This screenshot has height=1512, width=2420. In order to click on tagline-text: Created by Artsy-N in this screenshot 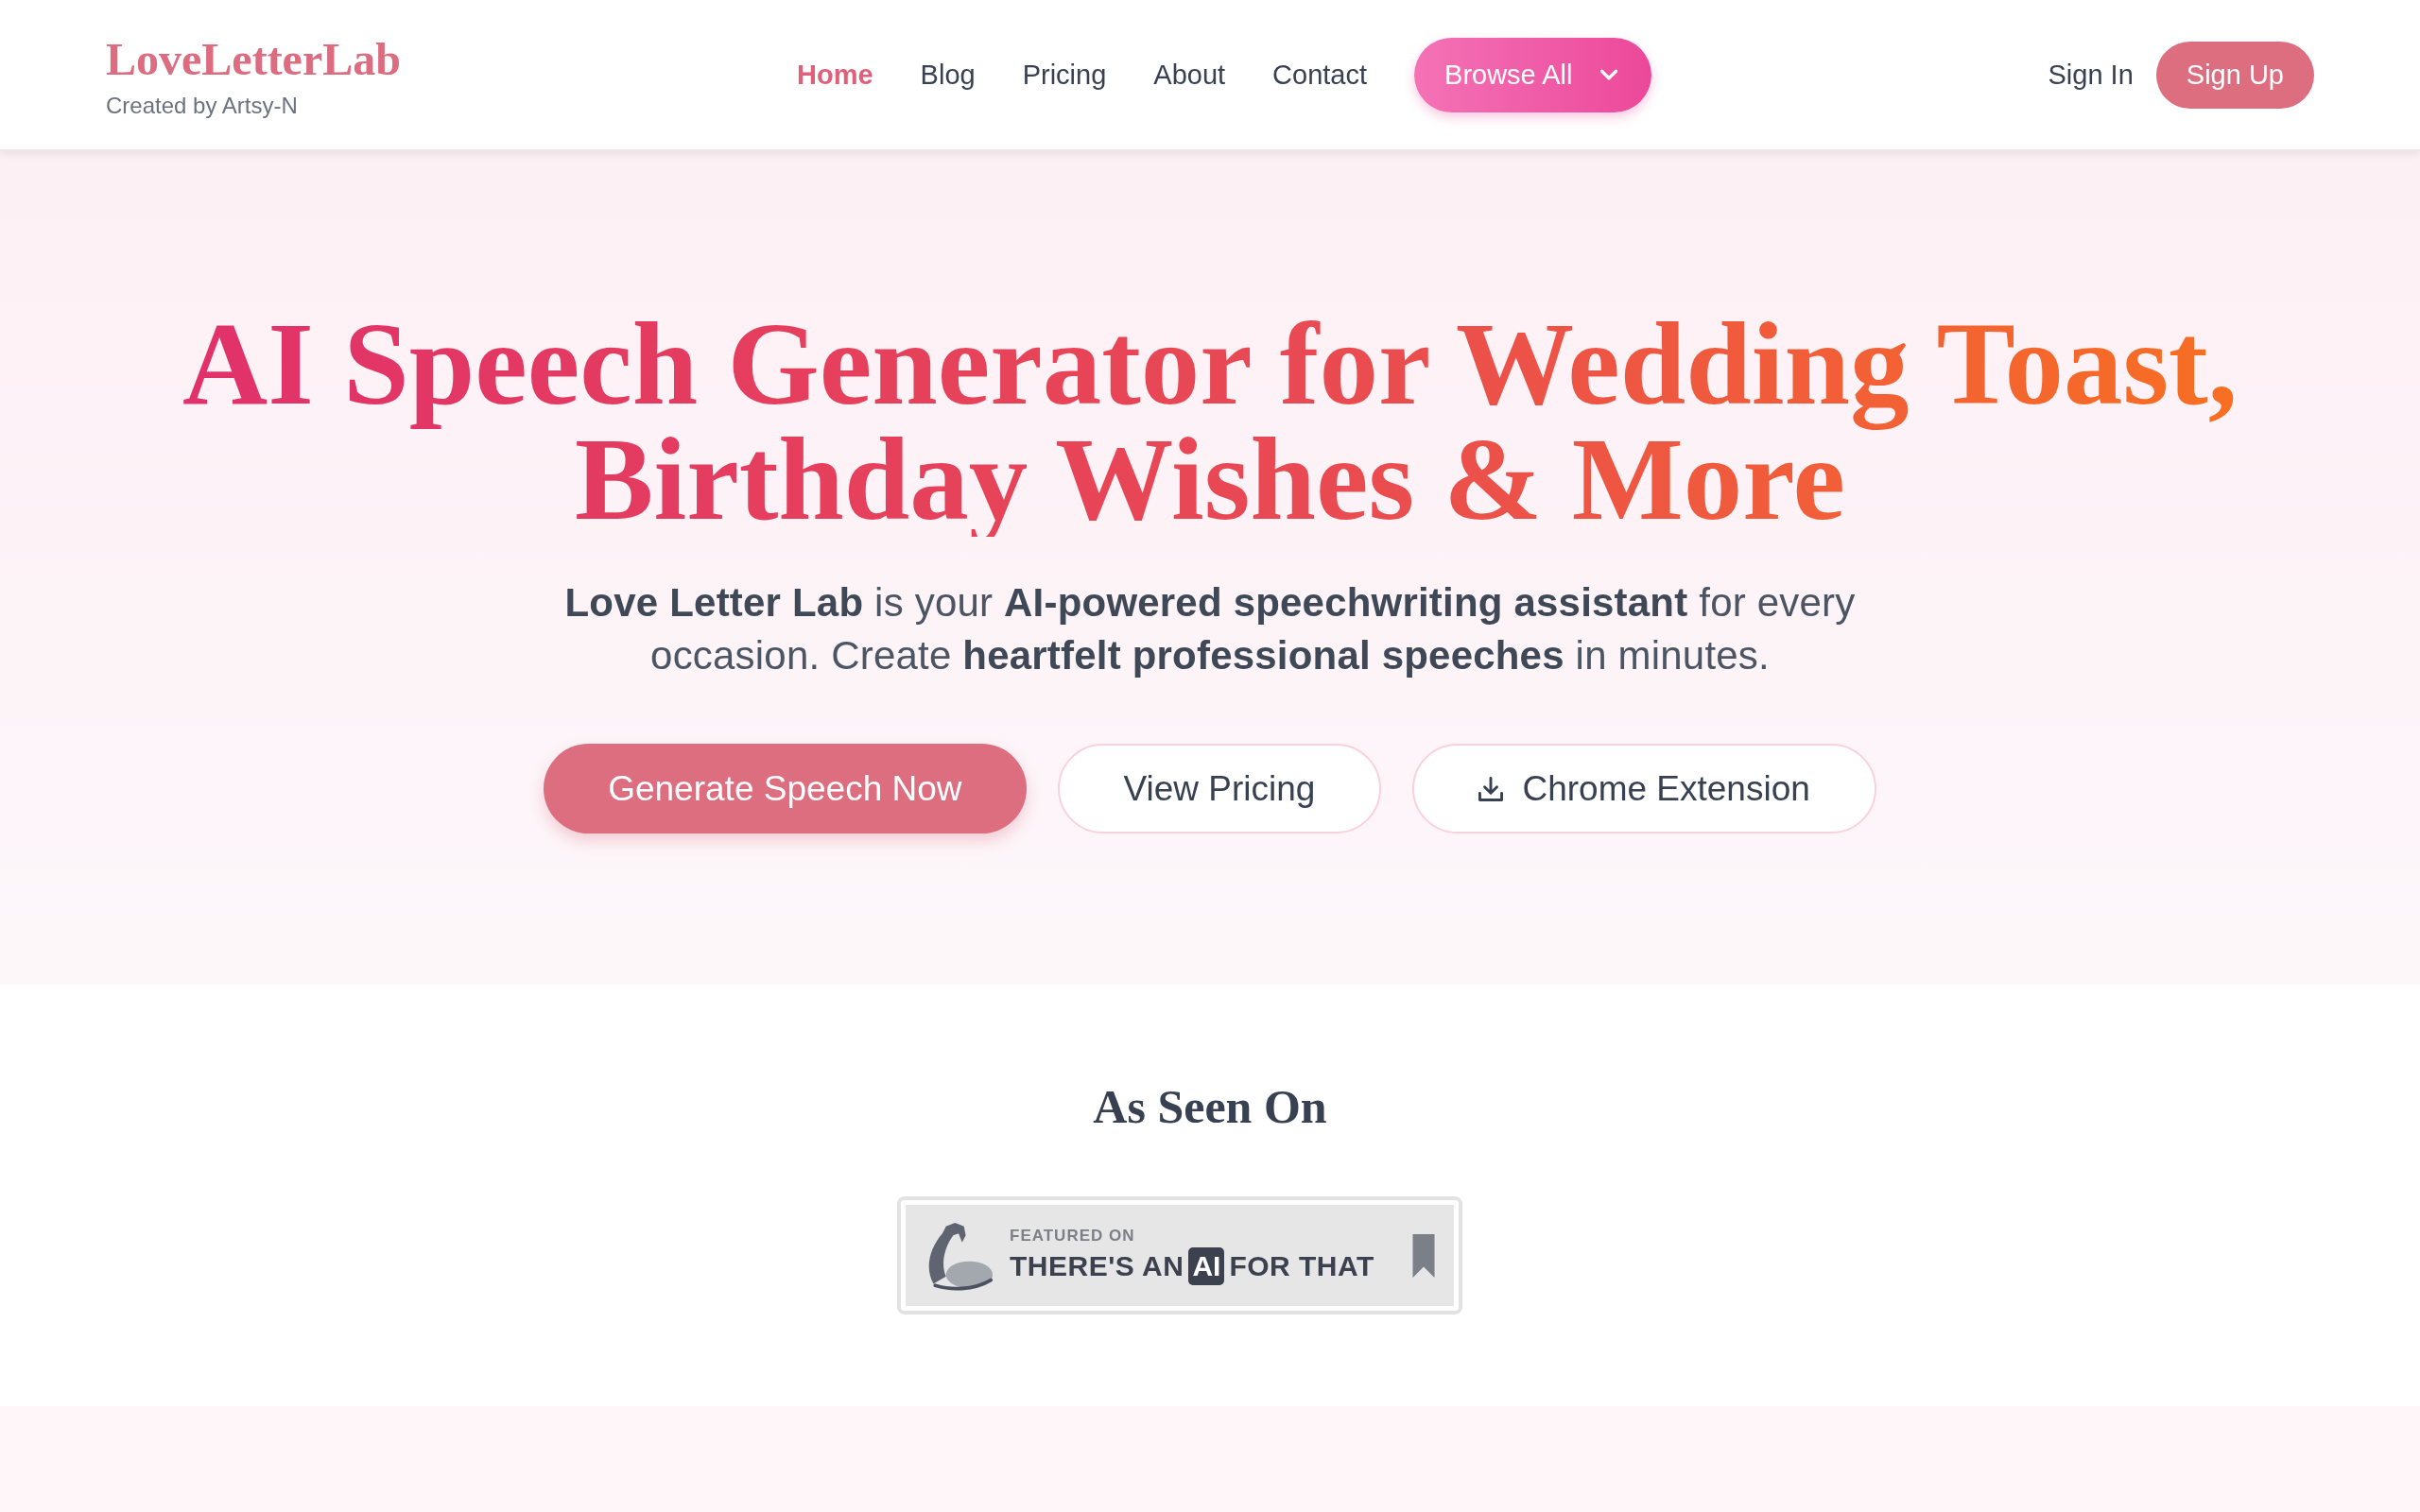, I will do `click(202, 106)`.